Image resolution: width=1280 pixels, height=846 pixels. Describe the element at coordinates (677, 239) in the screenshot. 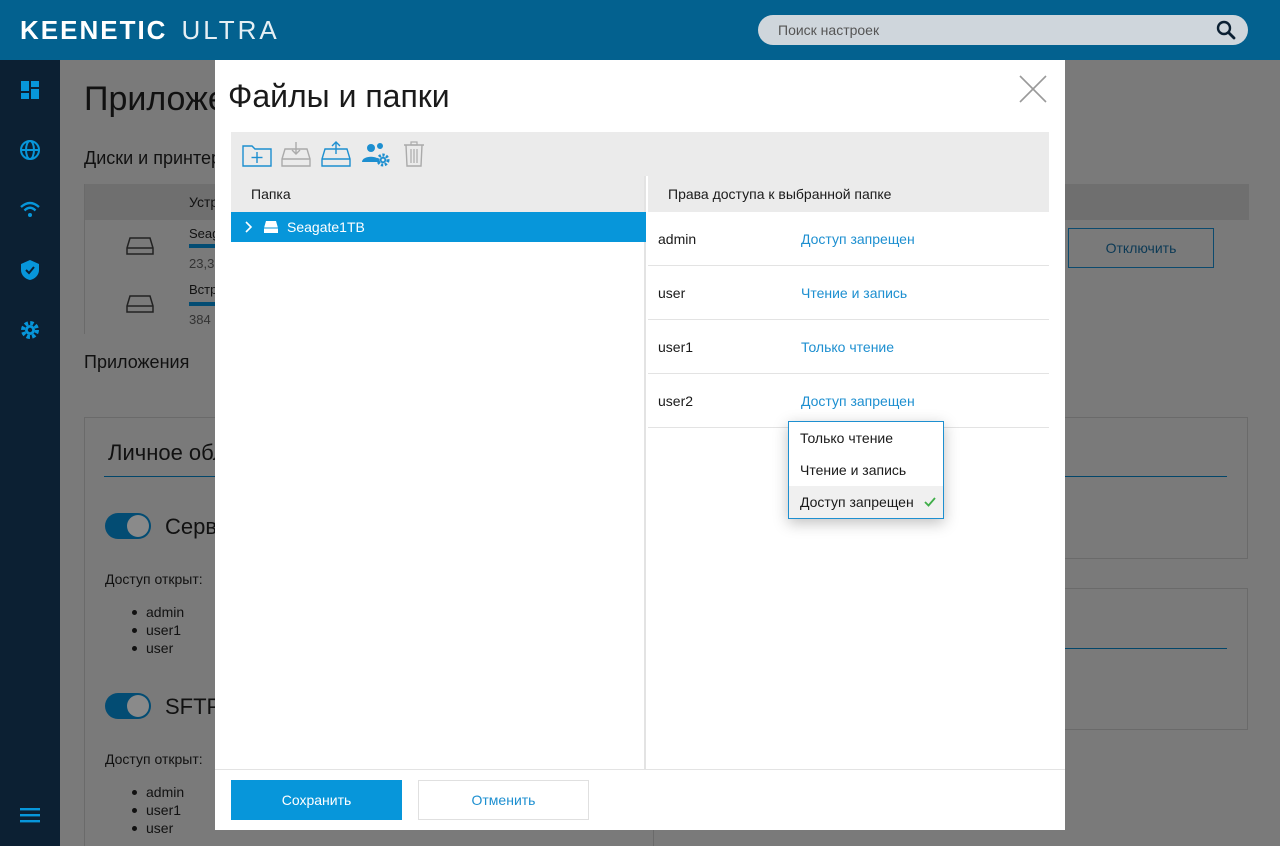

I see `permission-user: admin` at that location.